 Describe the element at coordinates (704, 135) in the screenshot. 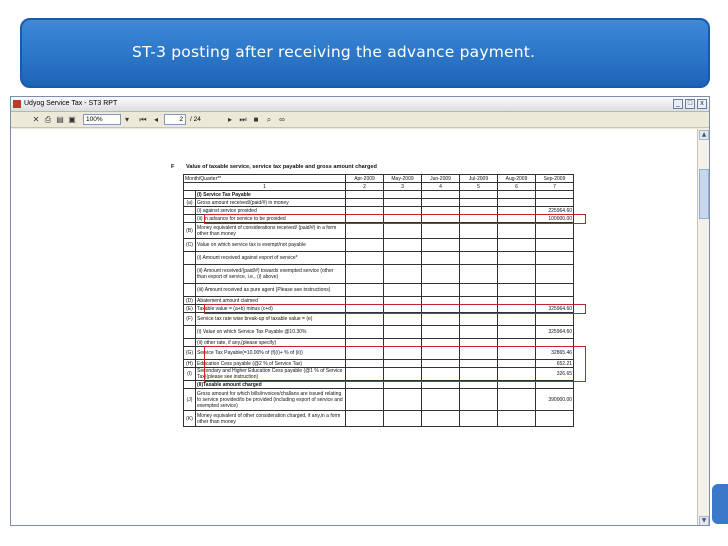

I see `scroll-up-icon: ▲` at that location.